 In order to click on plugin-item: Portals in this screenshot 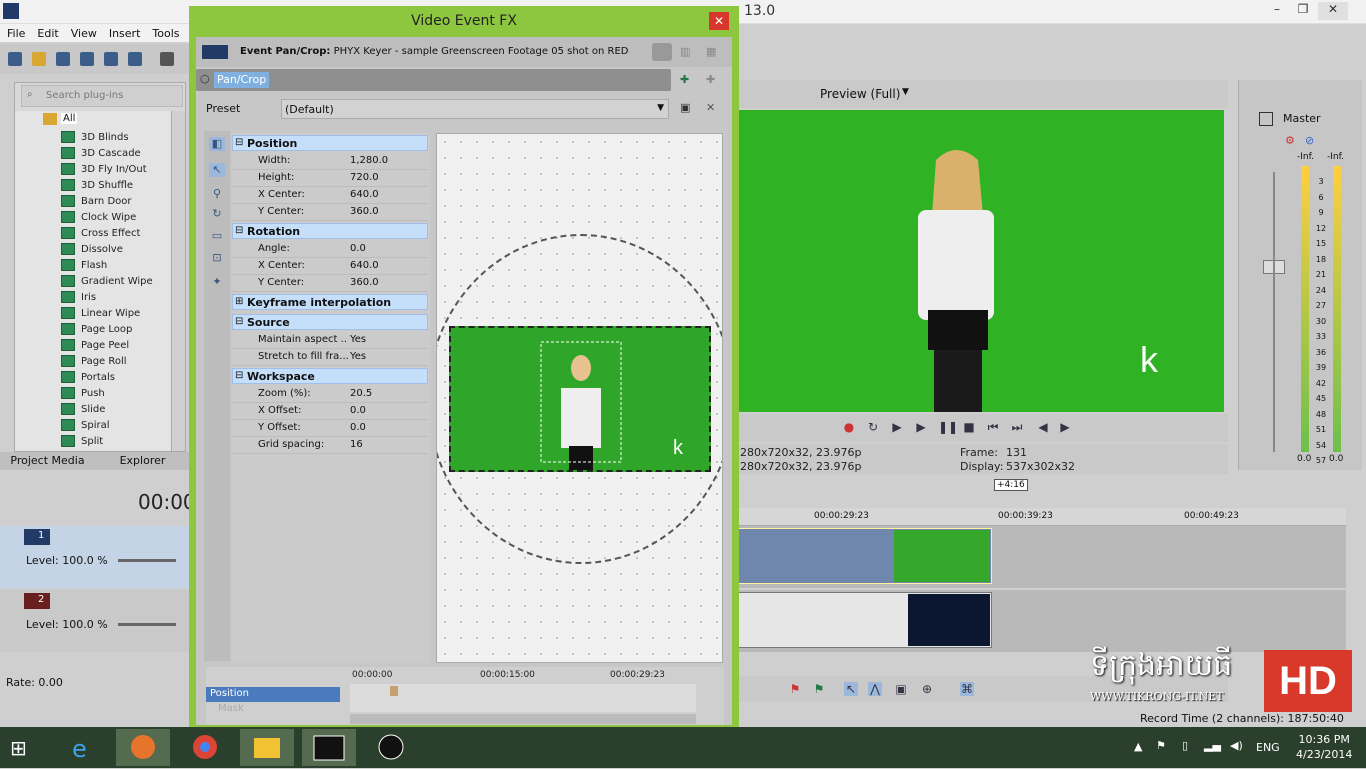, I will do `click(88, 379)`.